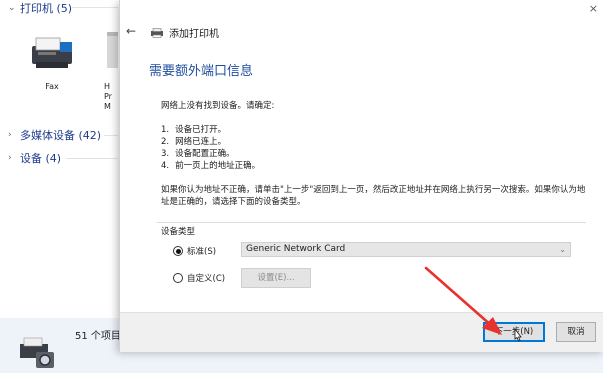 Image resolution: width=603 pixels, height=373 pixels. I want to click on dialog-footer: 下一步(N) 取消, so click(361, 332).